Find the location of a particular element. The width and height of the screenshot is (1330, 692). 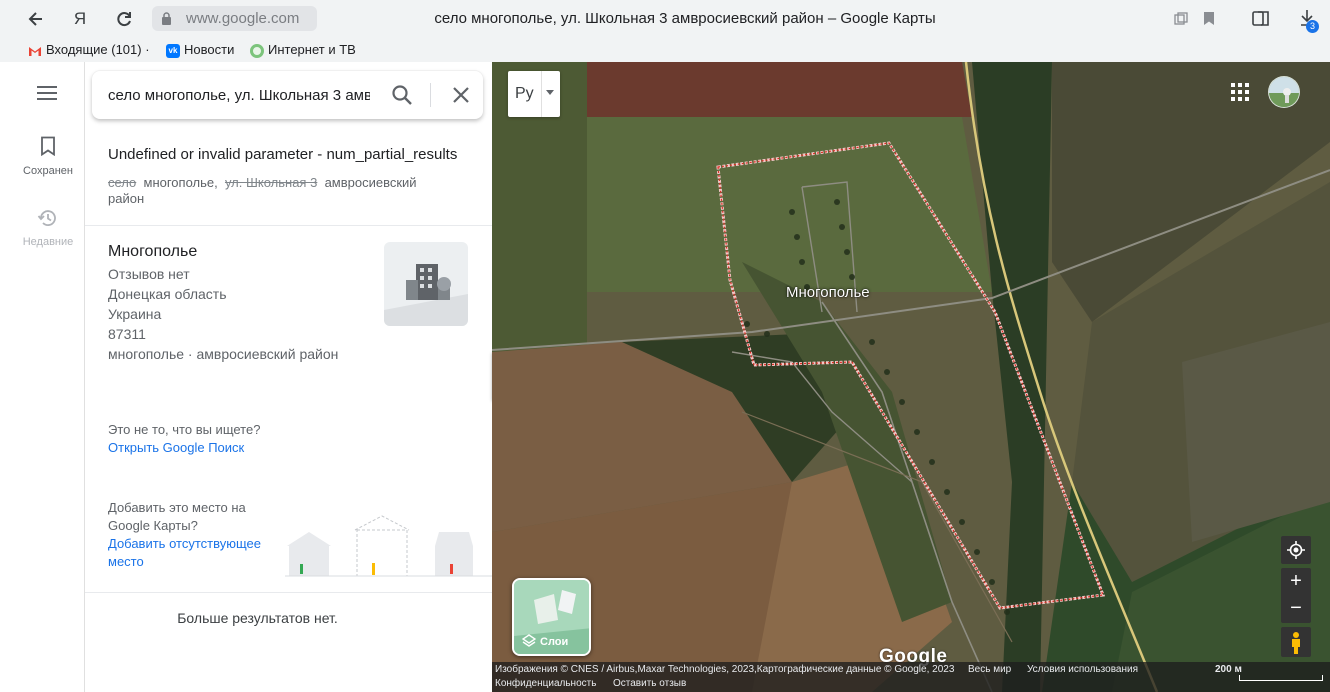

not-found-question: Это не то, что вы ищете? is located at coordinates (184, 429).